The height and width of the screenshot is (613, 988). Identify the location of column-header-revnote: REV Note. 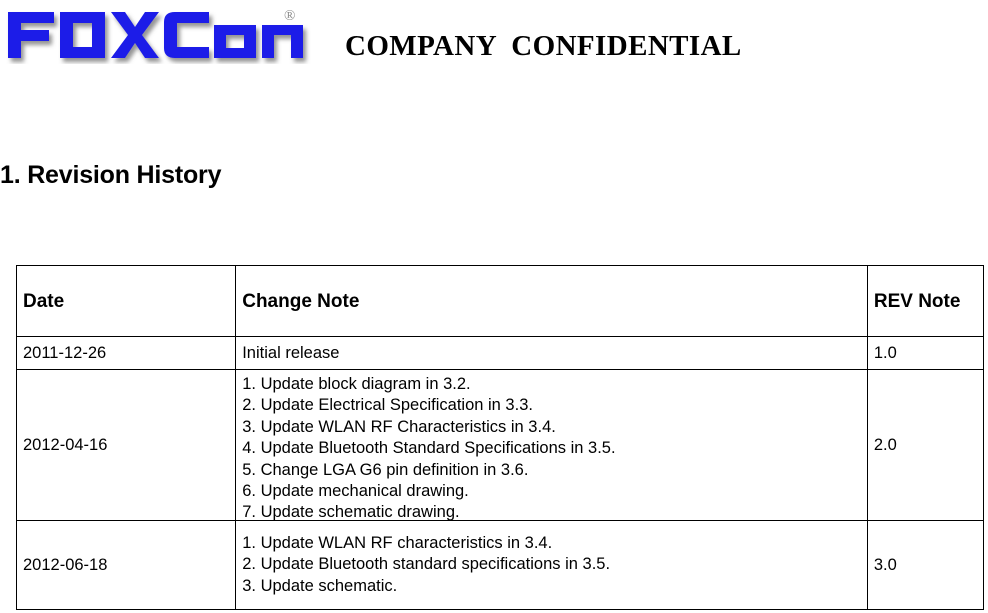
(925, 301).